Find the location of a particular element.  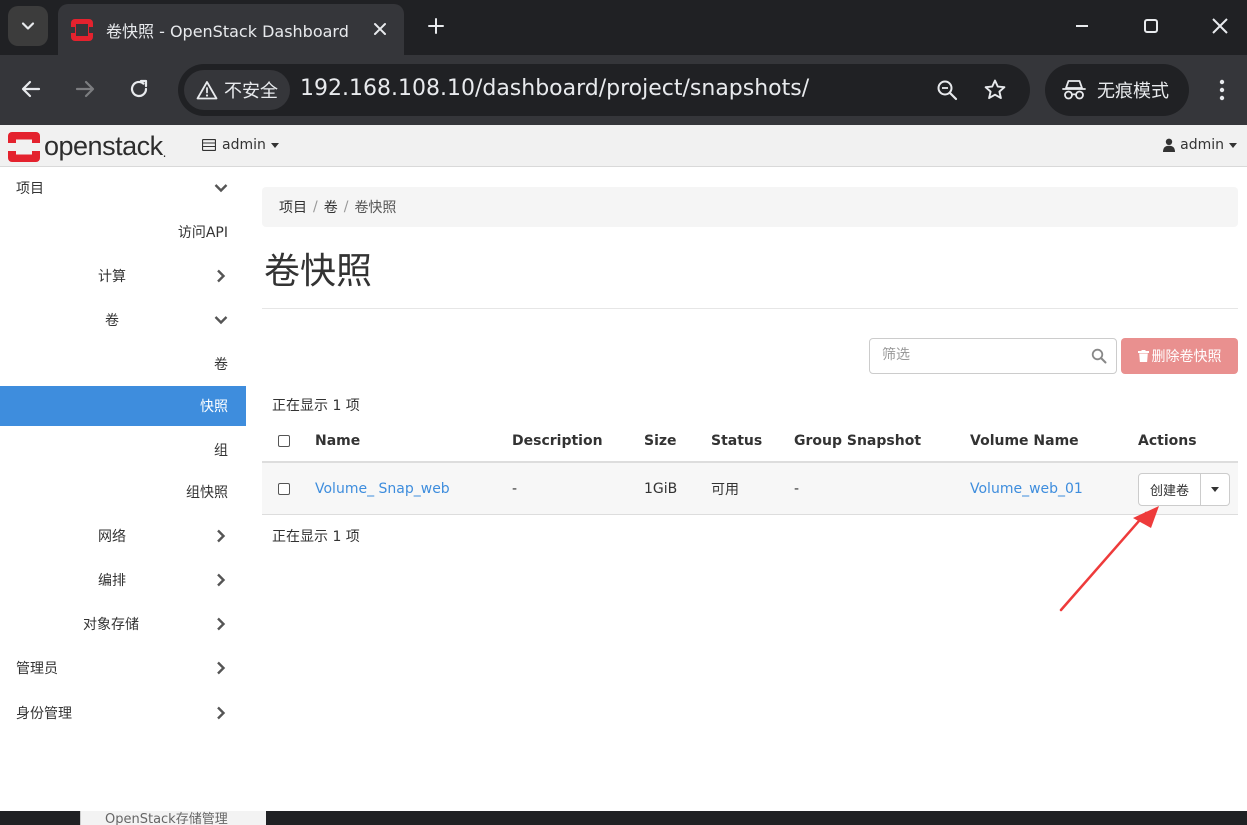

sidebar-item-label: 对象存储 is located at coordinates (111, 625).